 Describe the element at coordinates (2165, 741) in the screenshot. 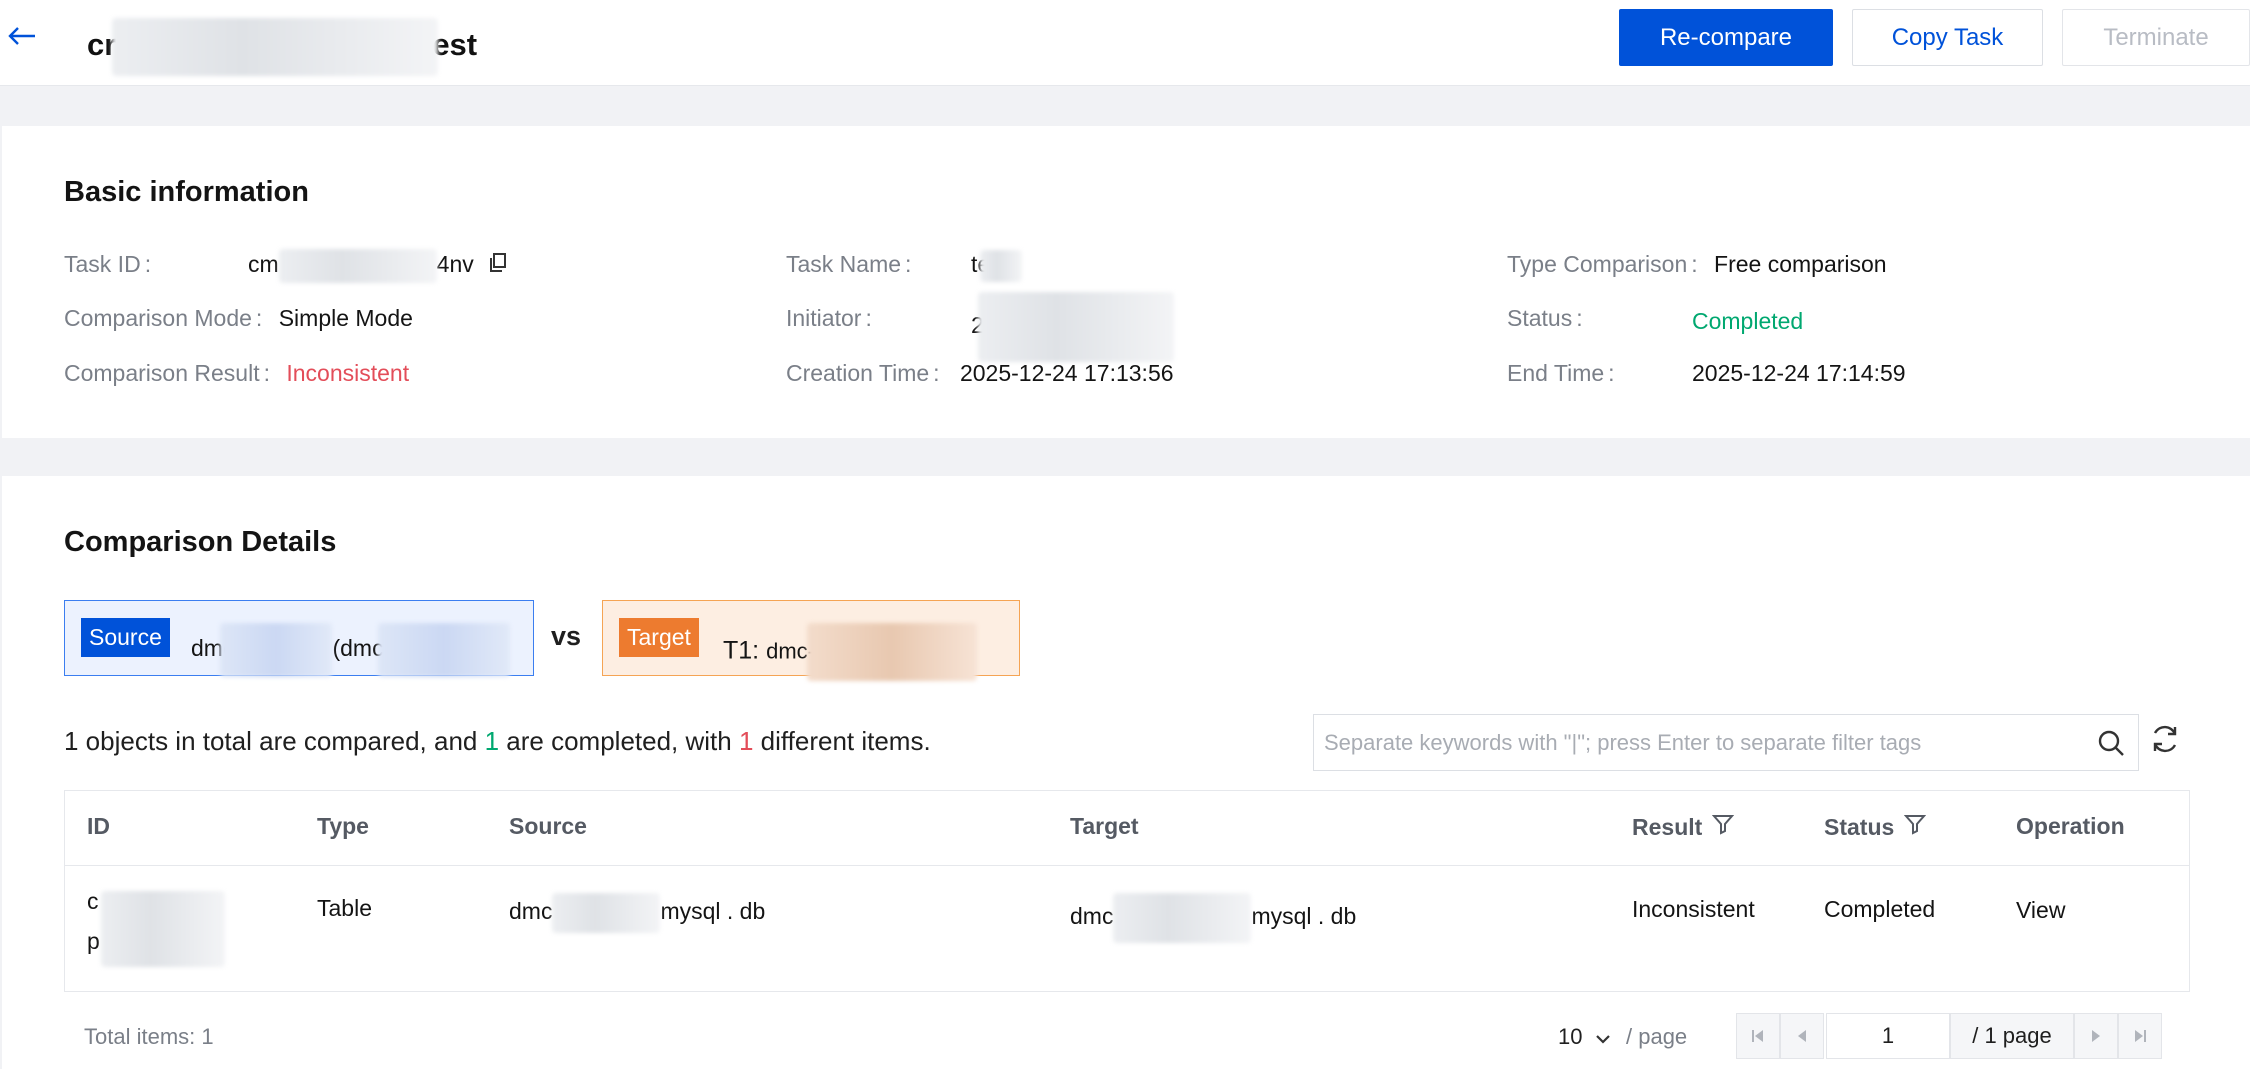

I see `refresh-icon` at that location.